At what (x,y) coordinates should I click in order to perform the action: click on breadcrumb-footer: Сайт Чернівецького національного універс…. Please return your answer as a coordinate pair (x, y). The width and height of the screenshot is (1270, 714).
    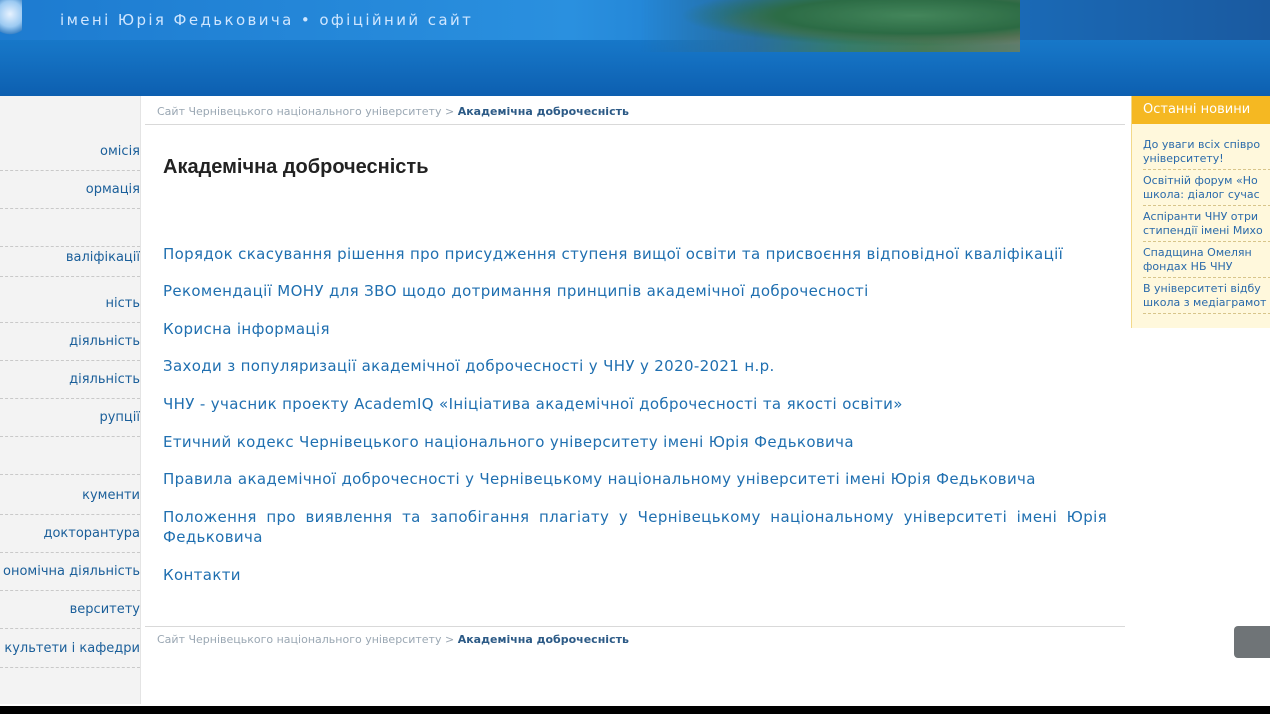
    Looking at the image, I should click on (635, 639).